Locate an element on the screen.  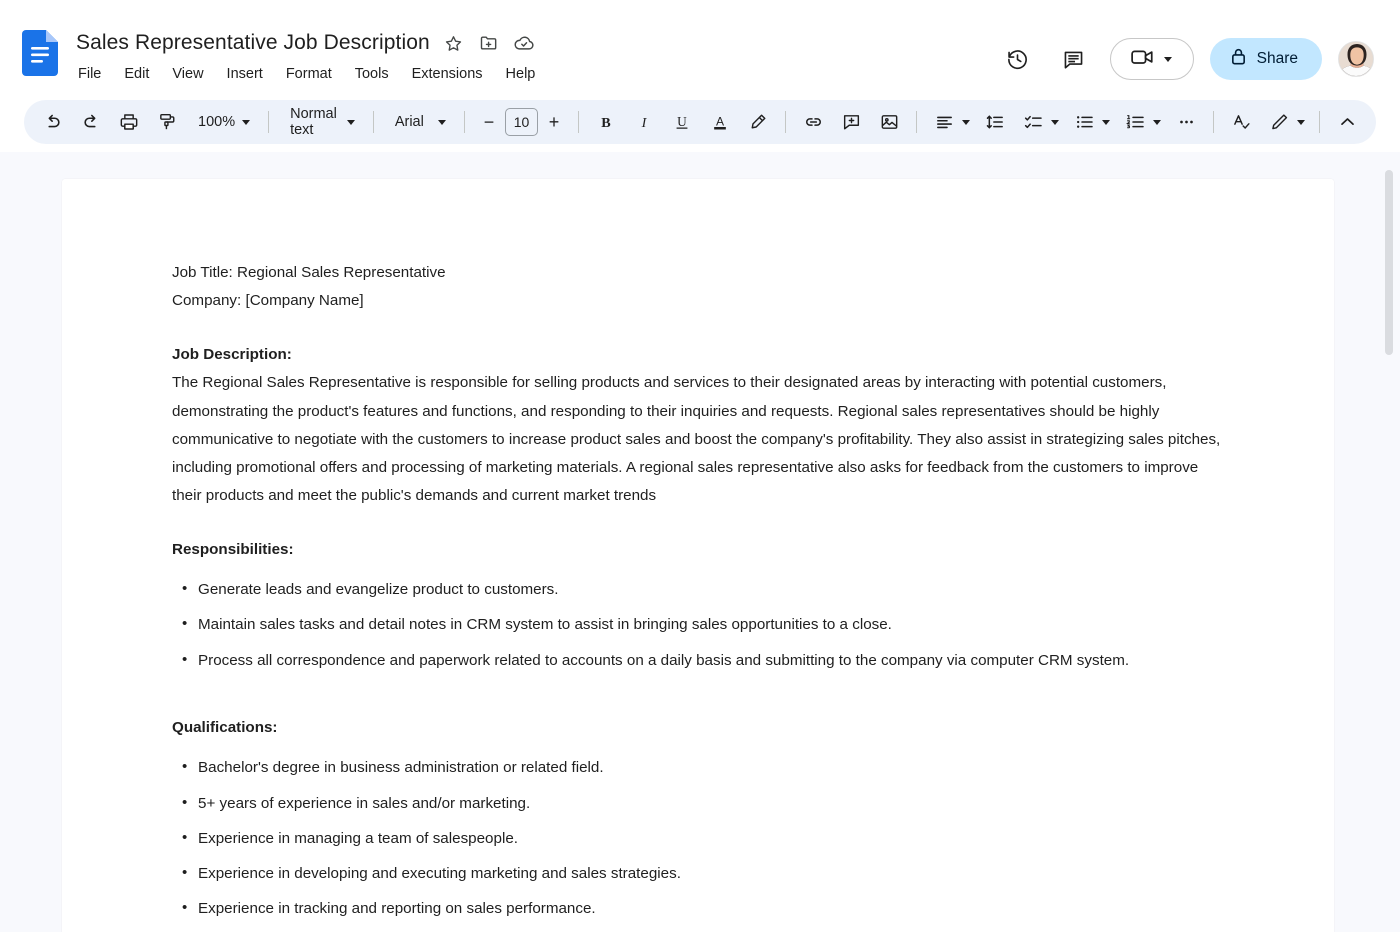
menu-item-view: View is located at coordinates (187, 74).